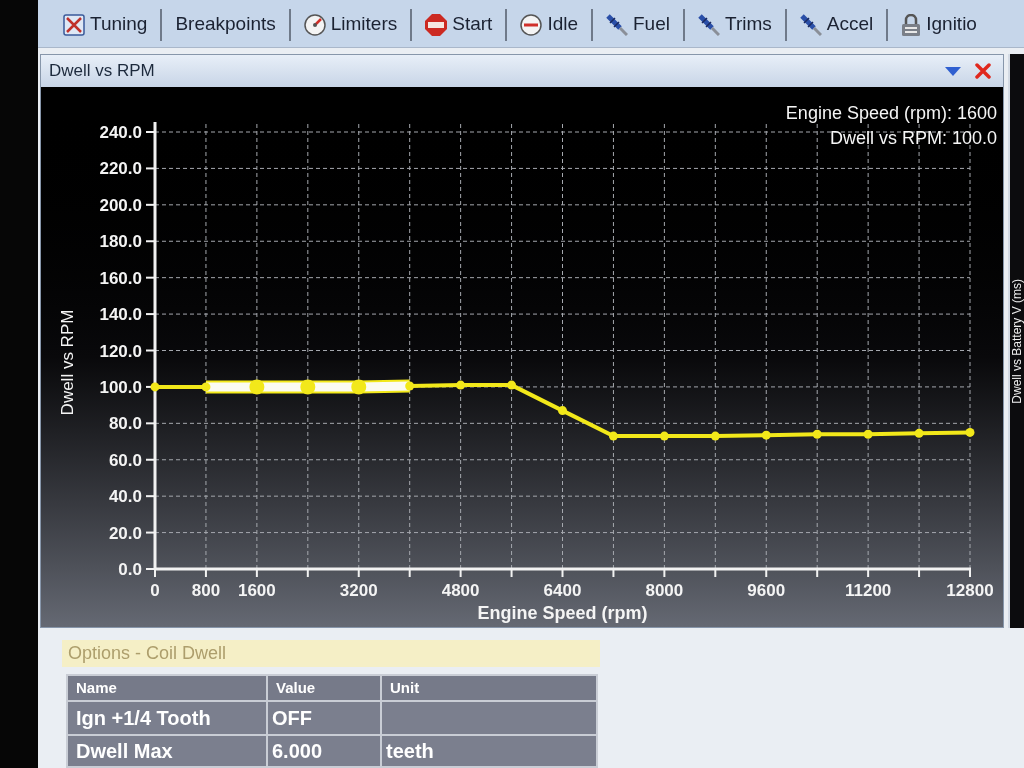 This screenshot has width=1024, height=768. I want to click on x-tick-label: 12800, so click(970, 590).